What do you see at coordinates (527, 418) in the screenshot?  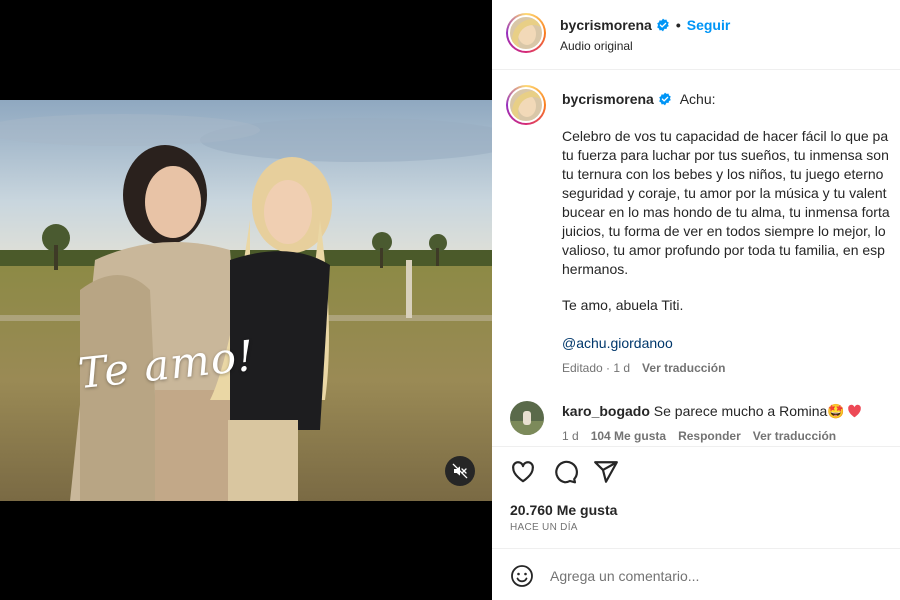 I see `commenter-avatar` at bounding box center [527, 418].